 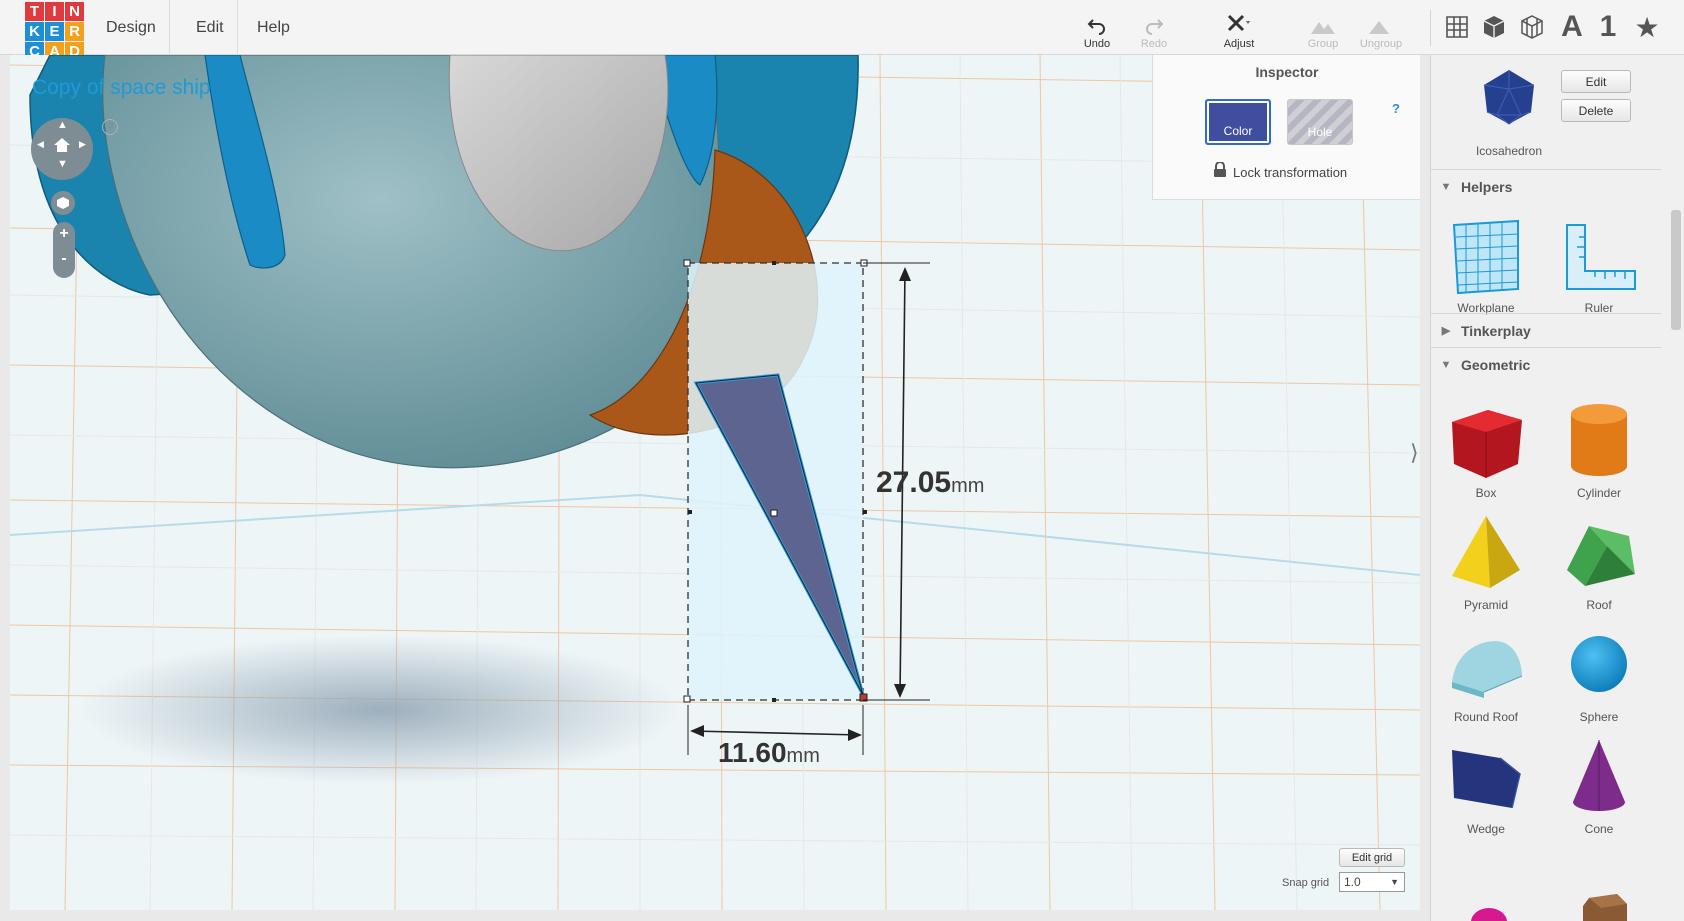 What do you see at coordinates (1599, 674) in the screenshot?
I see `sphere-shape: Sphere` at bounding box center [1599, 674].